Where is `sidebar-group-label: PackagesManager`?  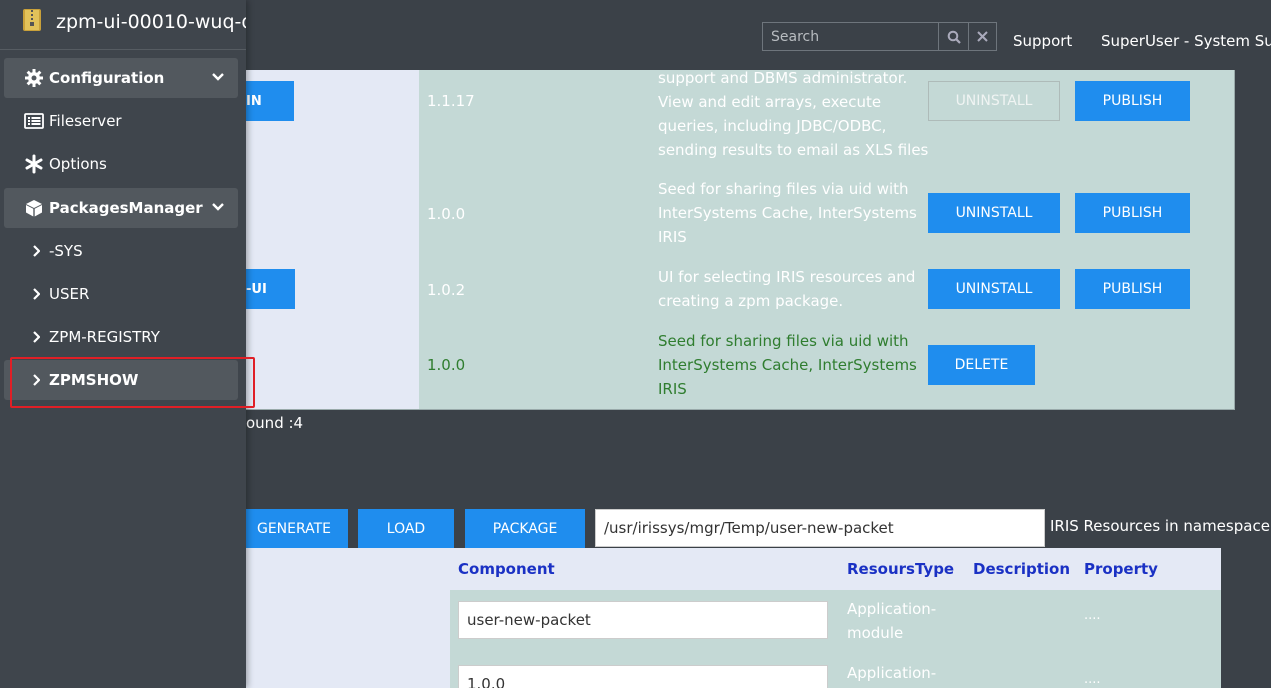 sidebar-group-label: PackagesManager is located at coordinates (126, 208).